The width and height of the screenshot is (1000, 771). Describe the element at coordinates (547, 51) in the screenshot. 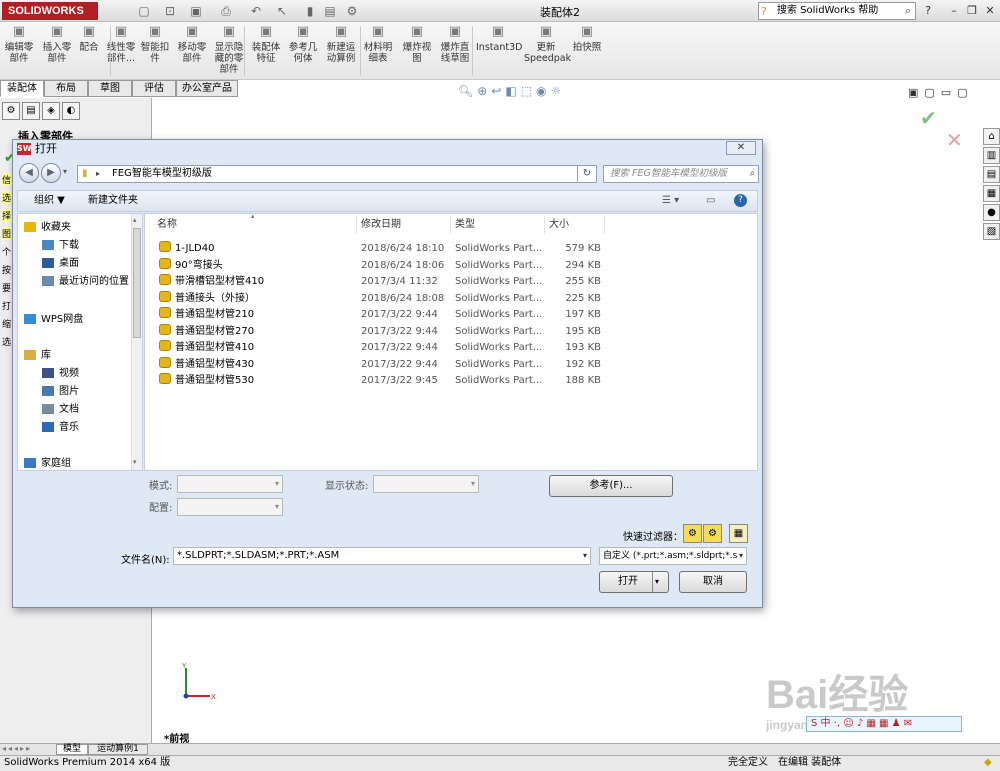

I see `ribbon-button: ▣ 更新 Speedpak` at that location.